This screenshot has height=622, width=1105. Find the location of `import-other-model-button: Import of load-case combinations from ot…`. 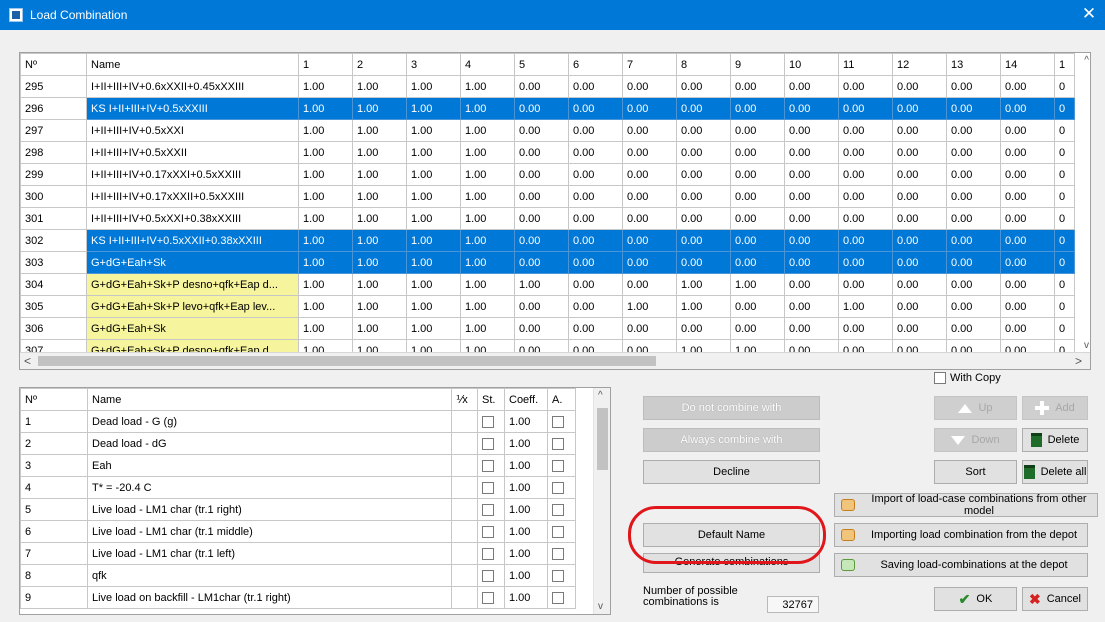

import-other-model-button: Import of load-case combinations from ot… is located at coordinates (966, 505).